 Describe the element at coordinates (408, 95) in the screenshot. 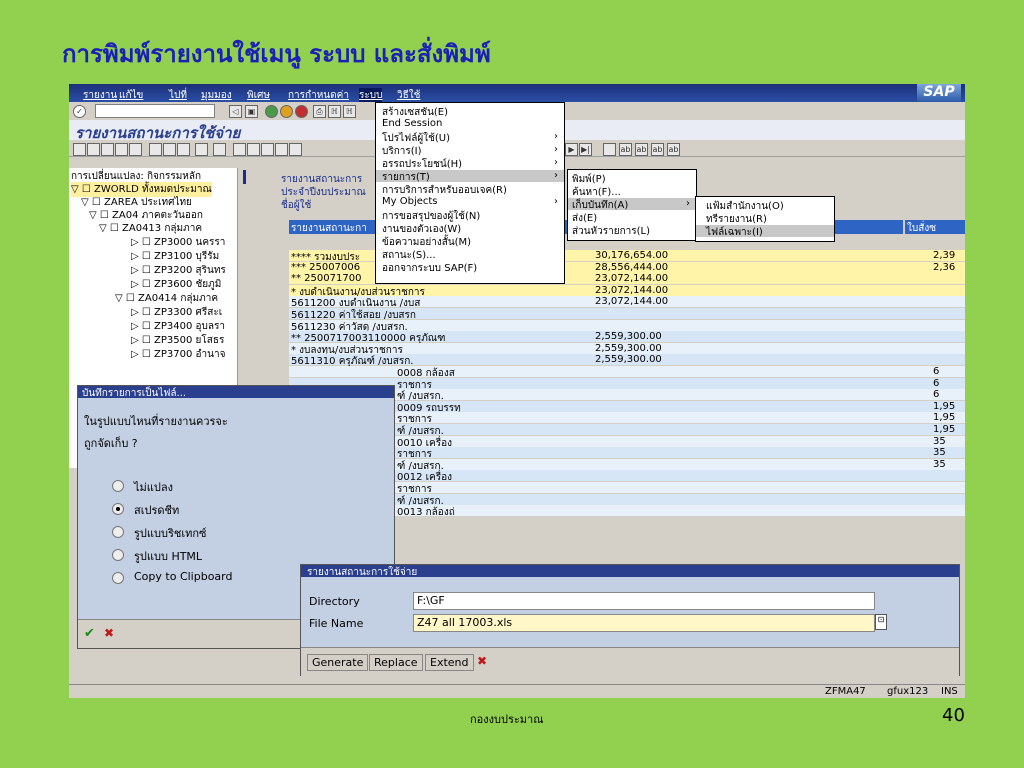

I see `menu-help: วิธีใช้` at that location.